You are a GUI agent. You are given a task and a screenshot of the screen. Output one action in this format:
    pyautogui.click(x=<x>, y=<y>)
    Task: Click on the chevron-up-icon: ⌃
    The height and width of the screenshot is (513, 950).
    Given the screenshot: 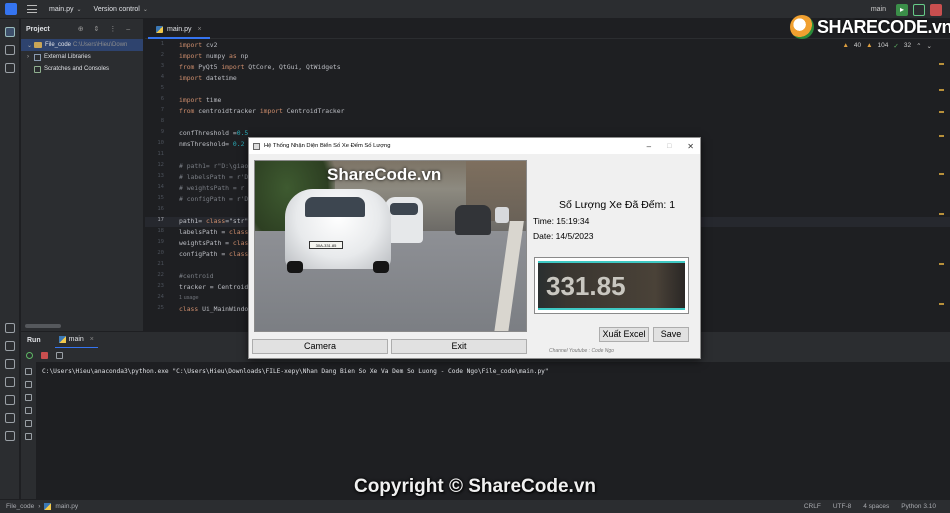 What is the action you would take?
    pyautogui.click(x=918, y=46)
    